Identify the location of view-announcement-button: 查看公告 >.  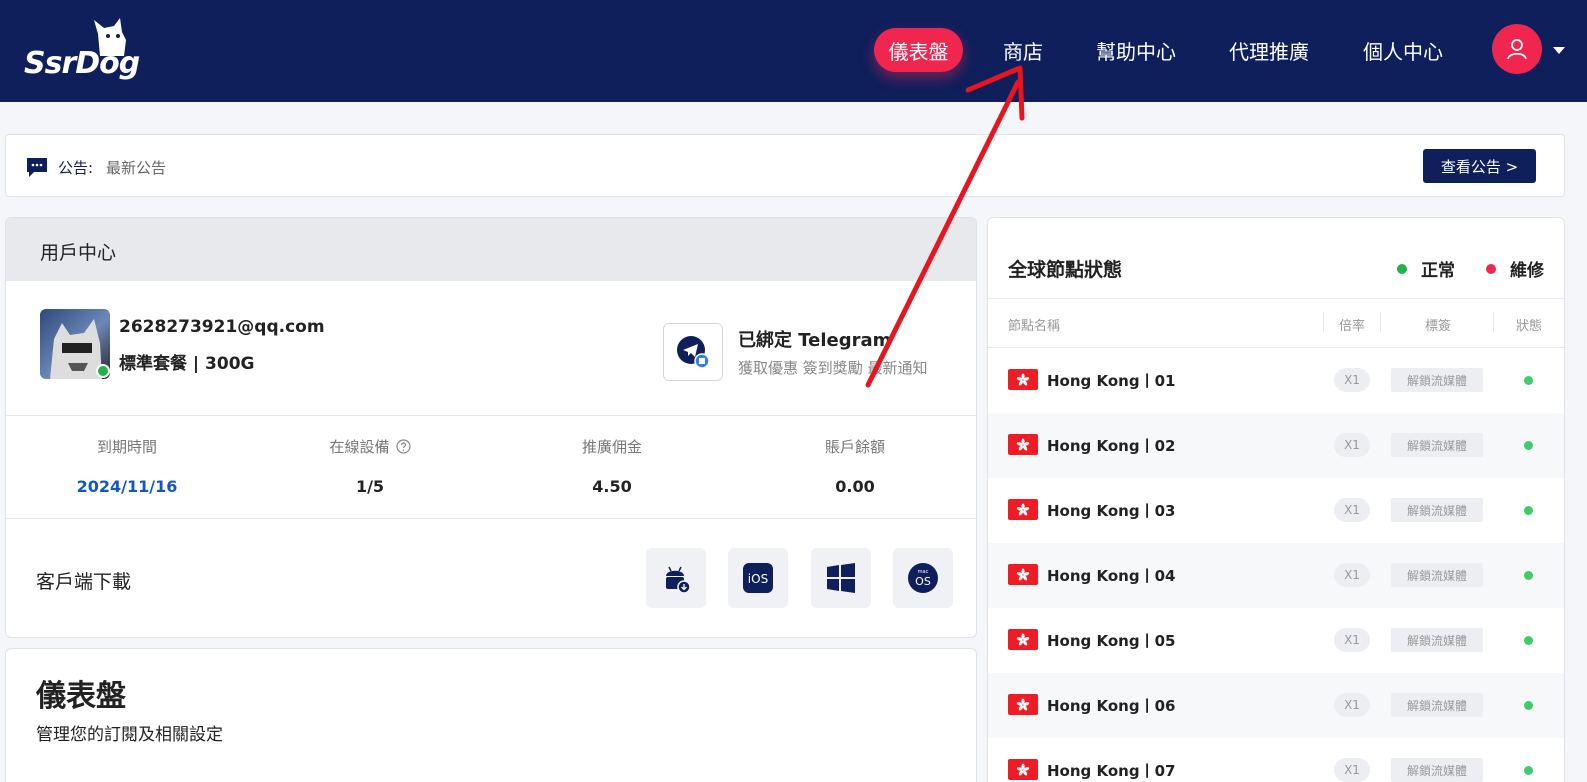
(1479, 166).